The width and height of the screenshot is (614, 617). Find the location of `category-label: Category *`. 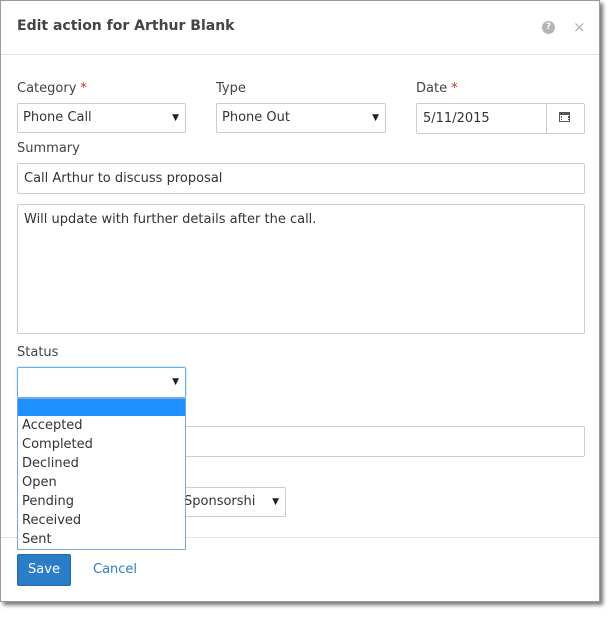

category-label: Category * is located at coordinates (52, 88).